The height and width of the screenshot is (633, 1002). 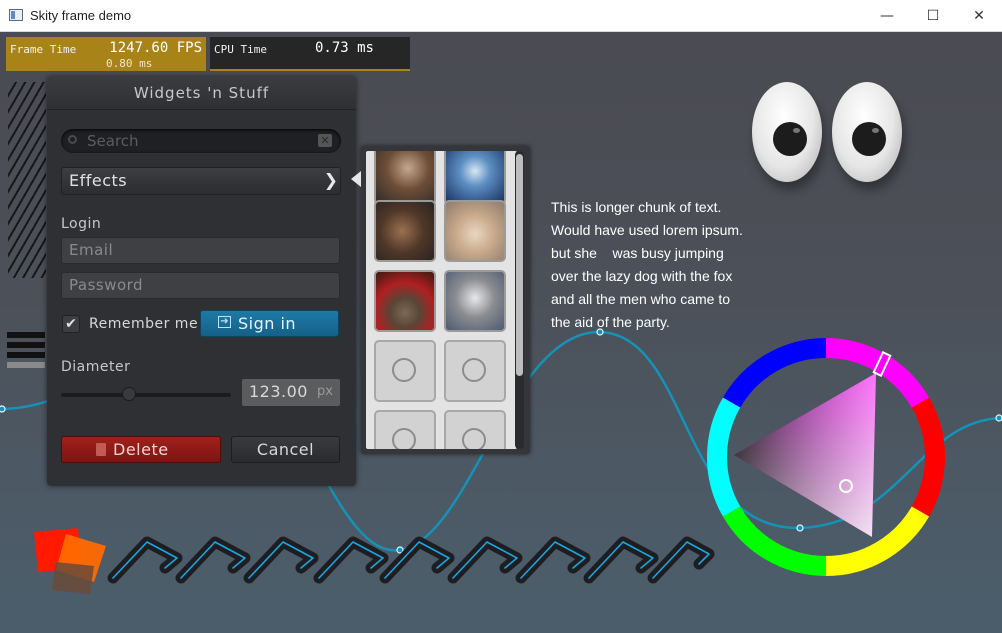 I want to click on diameter-slider-track, so click(x=146, y=395).